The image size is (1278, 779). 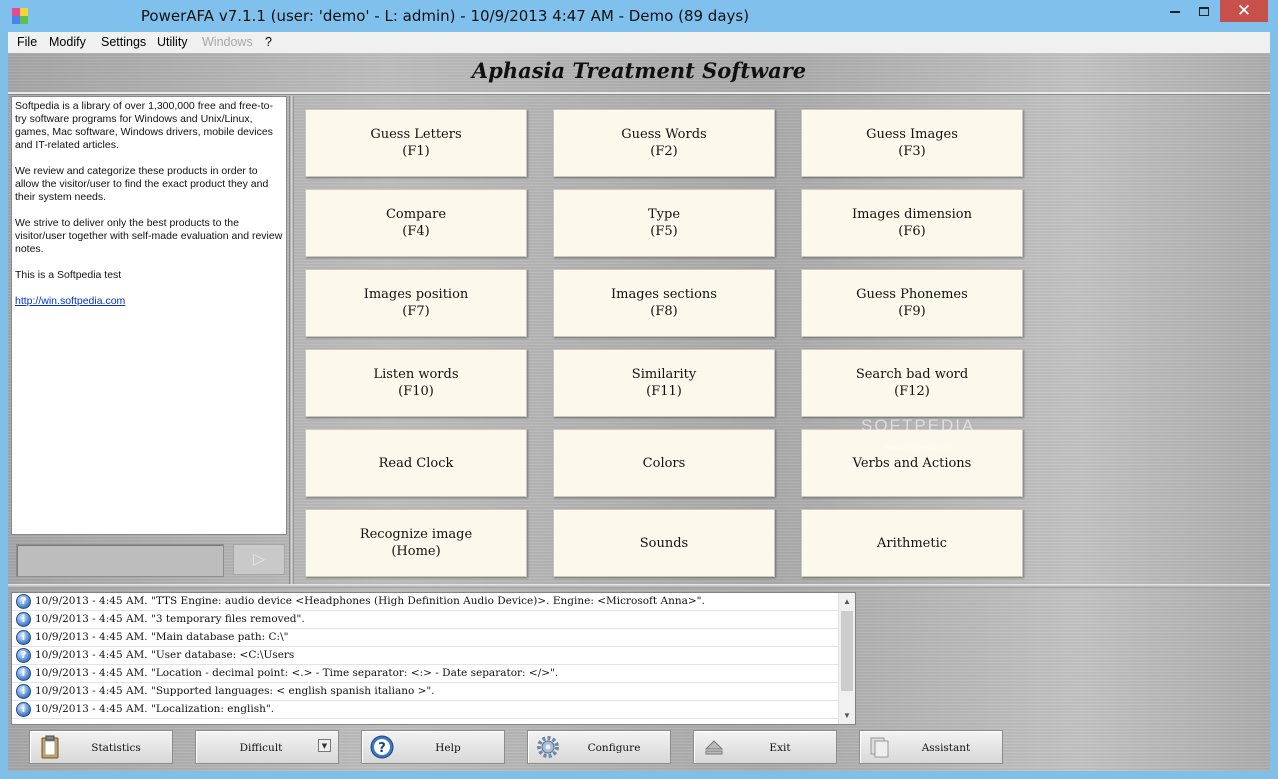 What do you see at coordinates (123, 42) in the screenshot?
I see `menu-settings: Settings` at bounding box center [123, 42].